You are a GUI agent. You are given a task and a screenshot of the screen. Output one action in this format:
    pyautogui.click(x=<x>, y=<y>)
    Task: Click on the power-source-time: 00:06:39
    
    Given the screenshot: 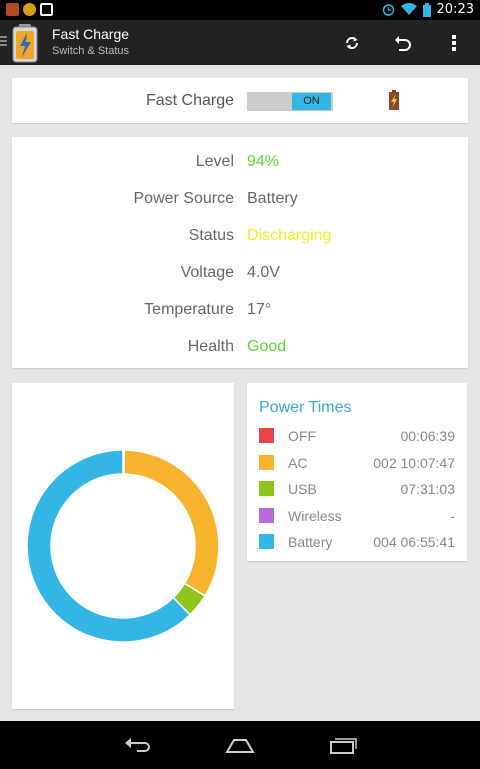 What is the action you would take?
    pyautogui.click(x=428, y=436)
    